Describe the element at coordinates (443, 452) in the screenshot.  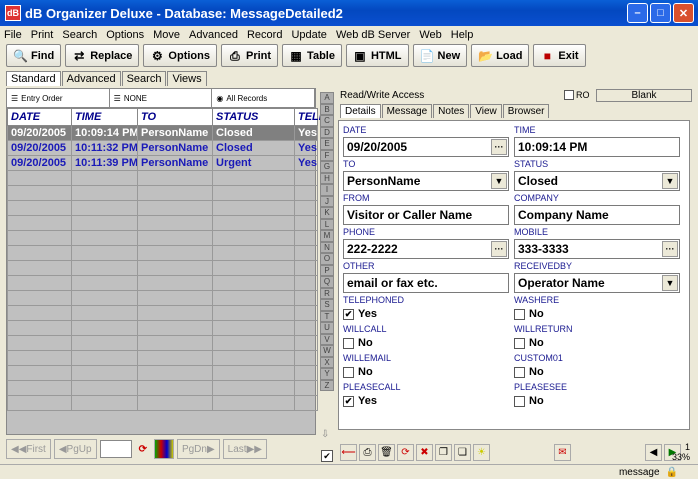
I see `copy-record-icon: ❐` at that location.